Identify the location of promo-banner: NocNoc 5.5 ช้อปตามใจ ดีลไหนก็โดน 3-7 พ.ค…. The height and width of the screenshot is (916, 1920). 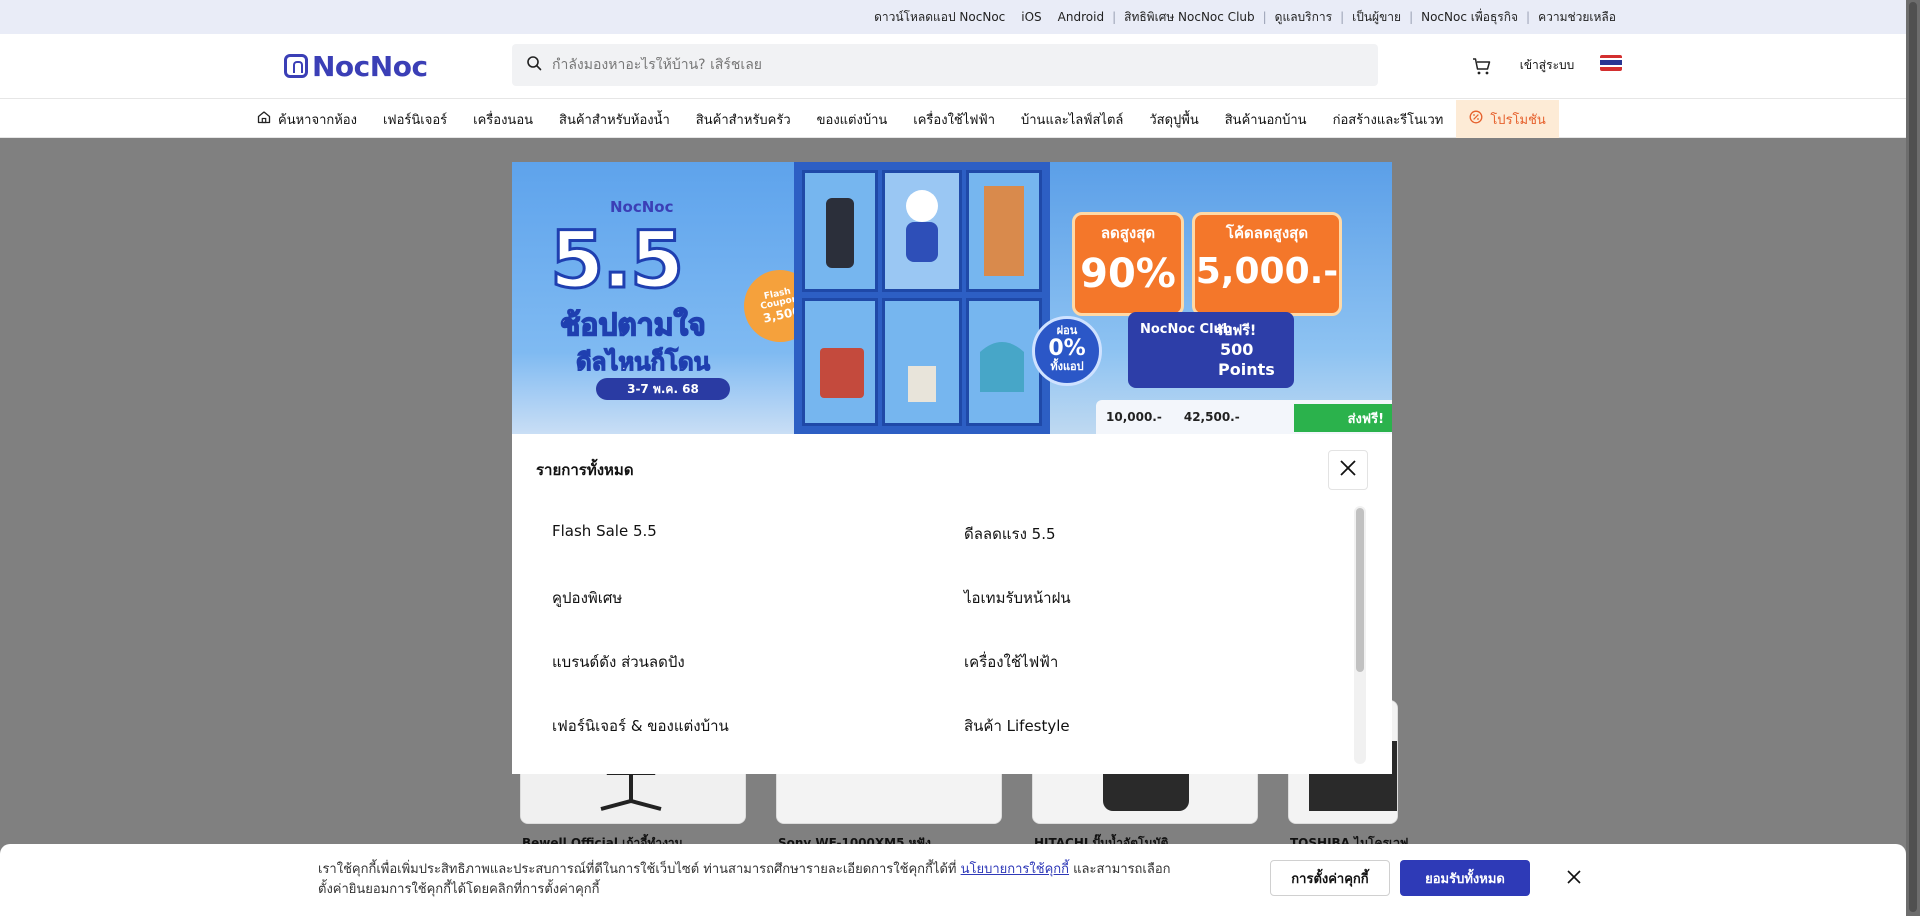
(952, 298).